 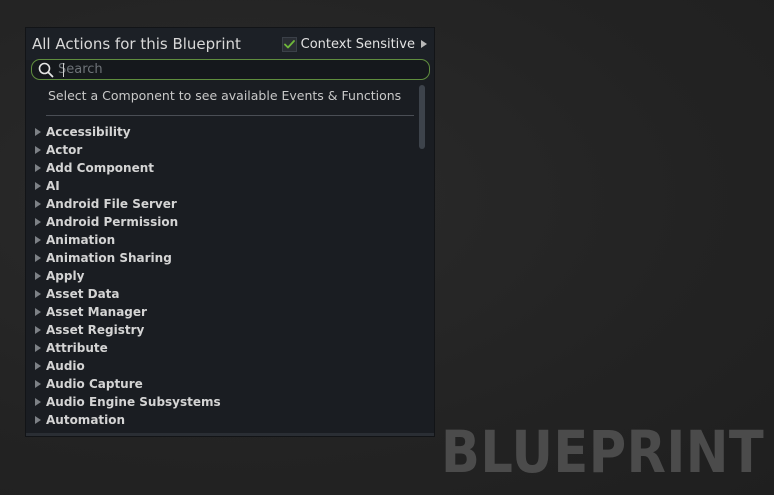 What do you see at coordinates (221, 186) in the screenshot?
I see `category-item: AI` at bounding box center [221, 186].